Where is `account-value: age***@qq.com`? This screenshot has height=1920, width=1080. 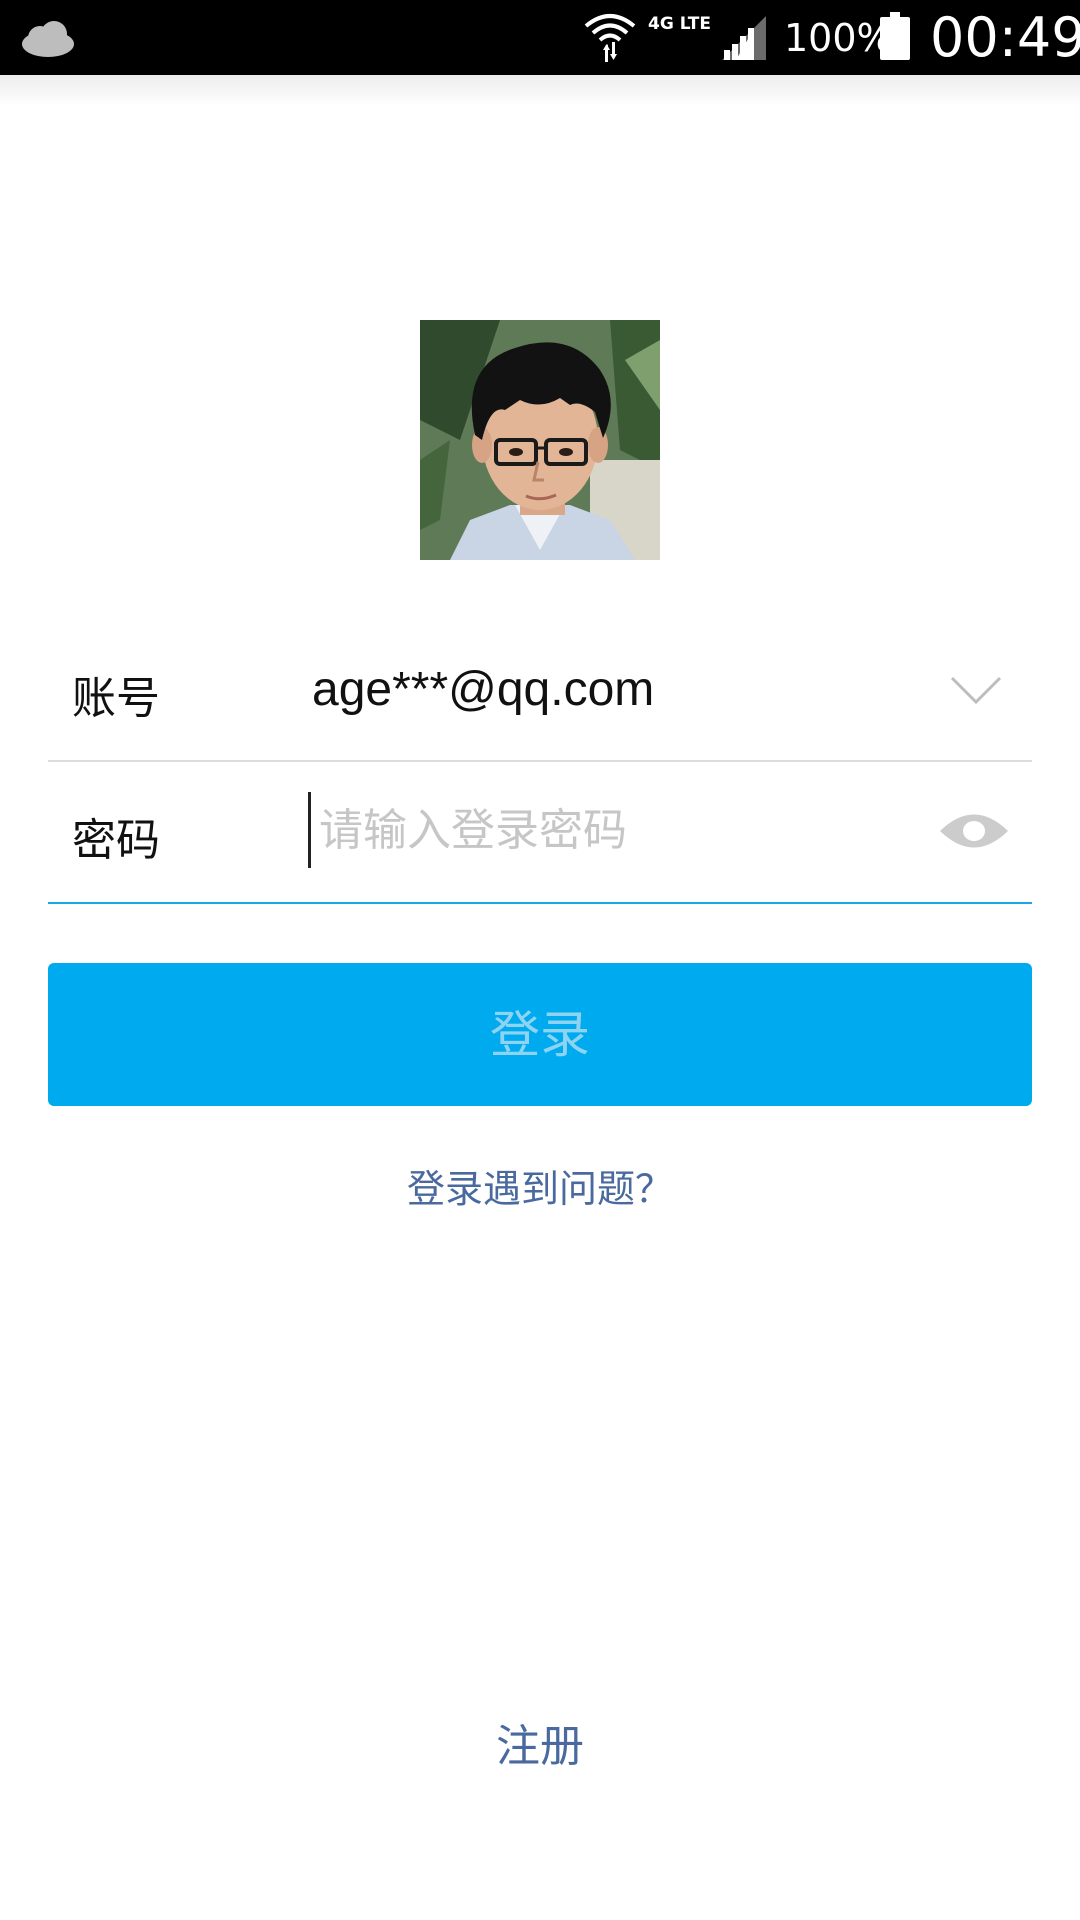 account-value: age***@qq.com is located at coordinates (483, 689).